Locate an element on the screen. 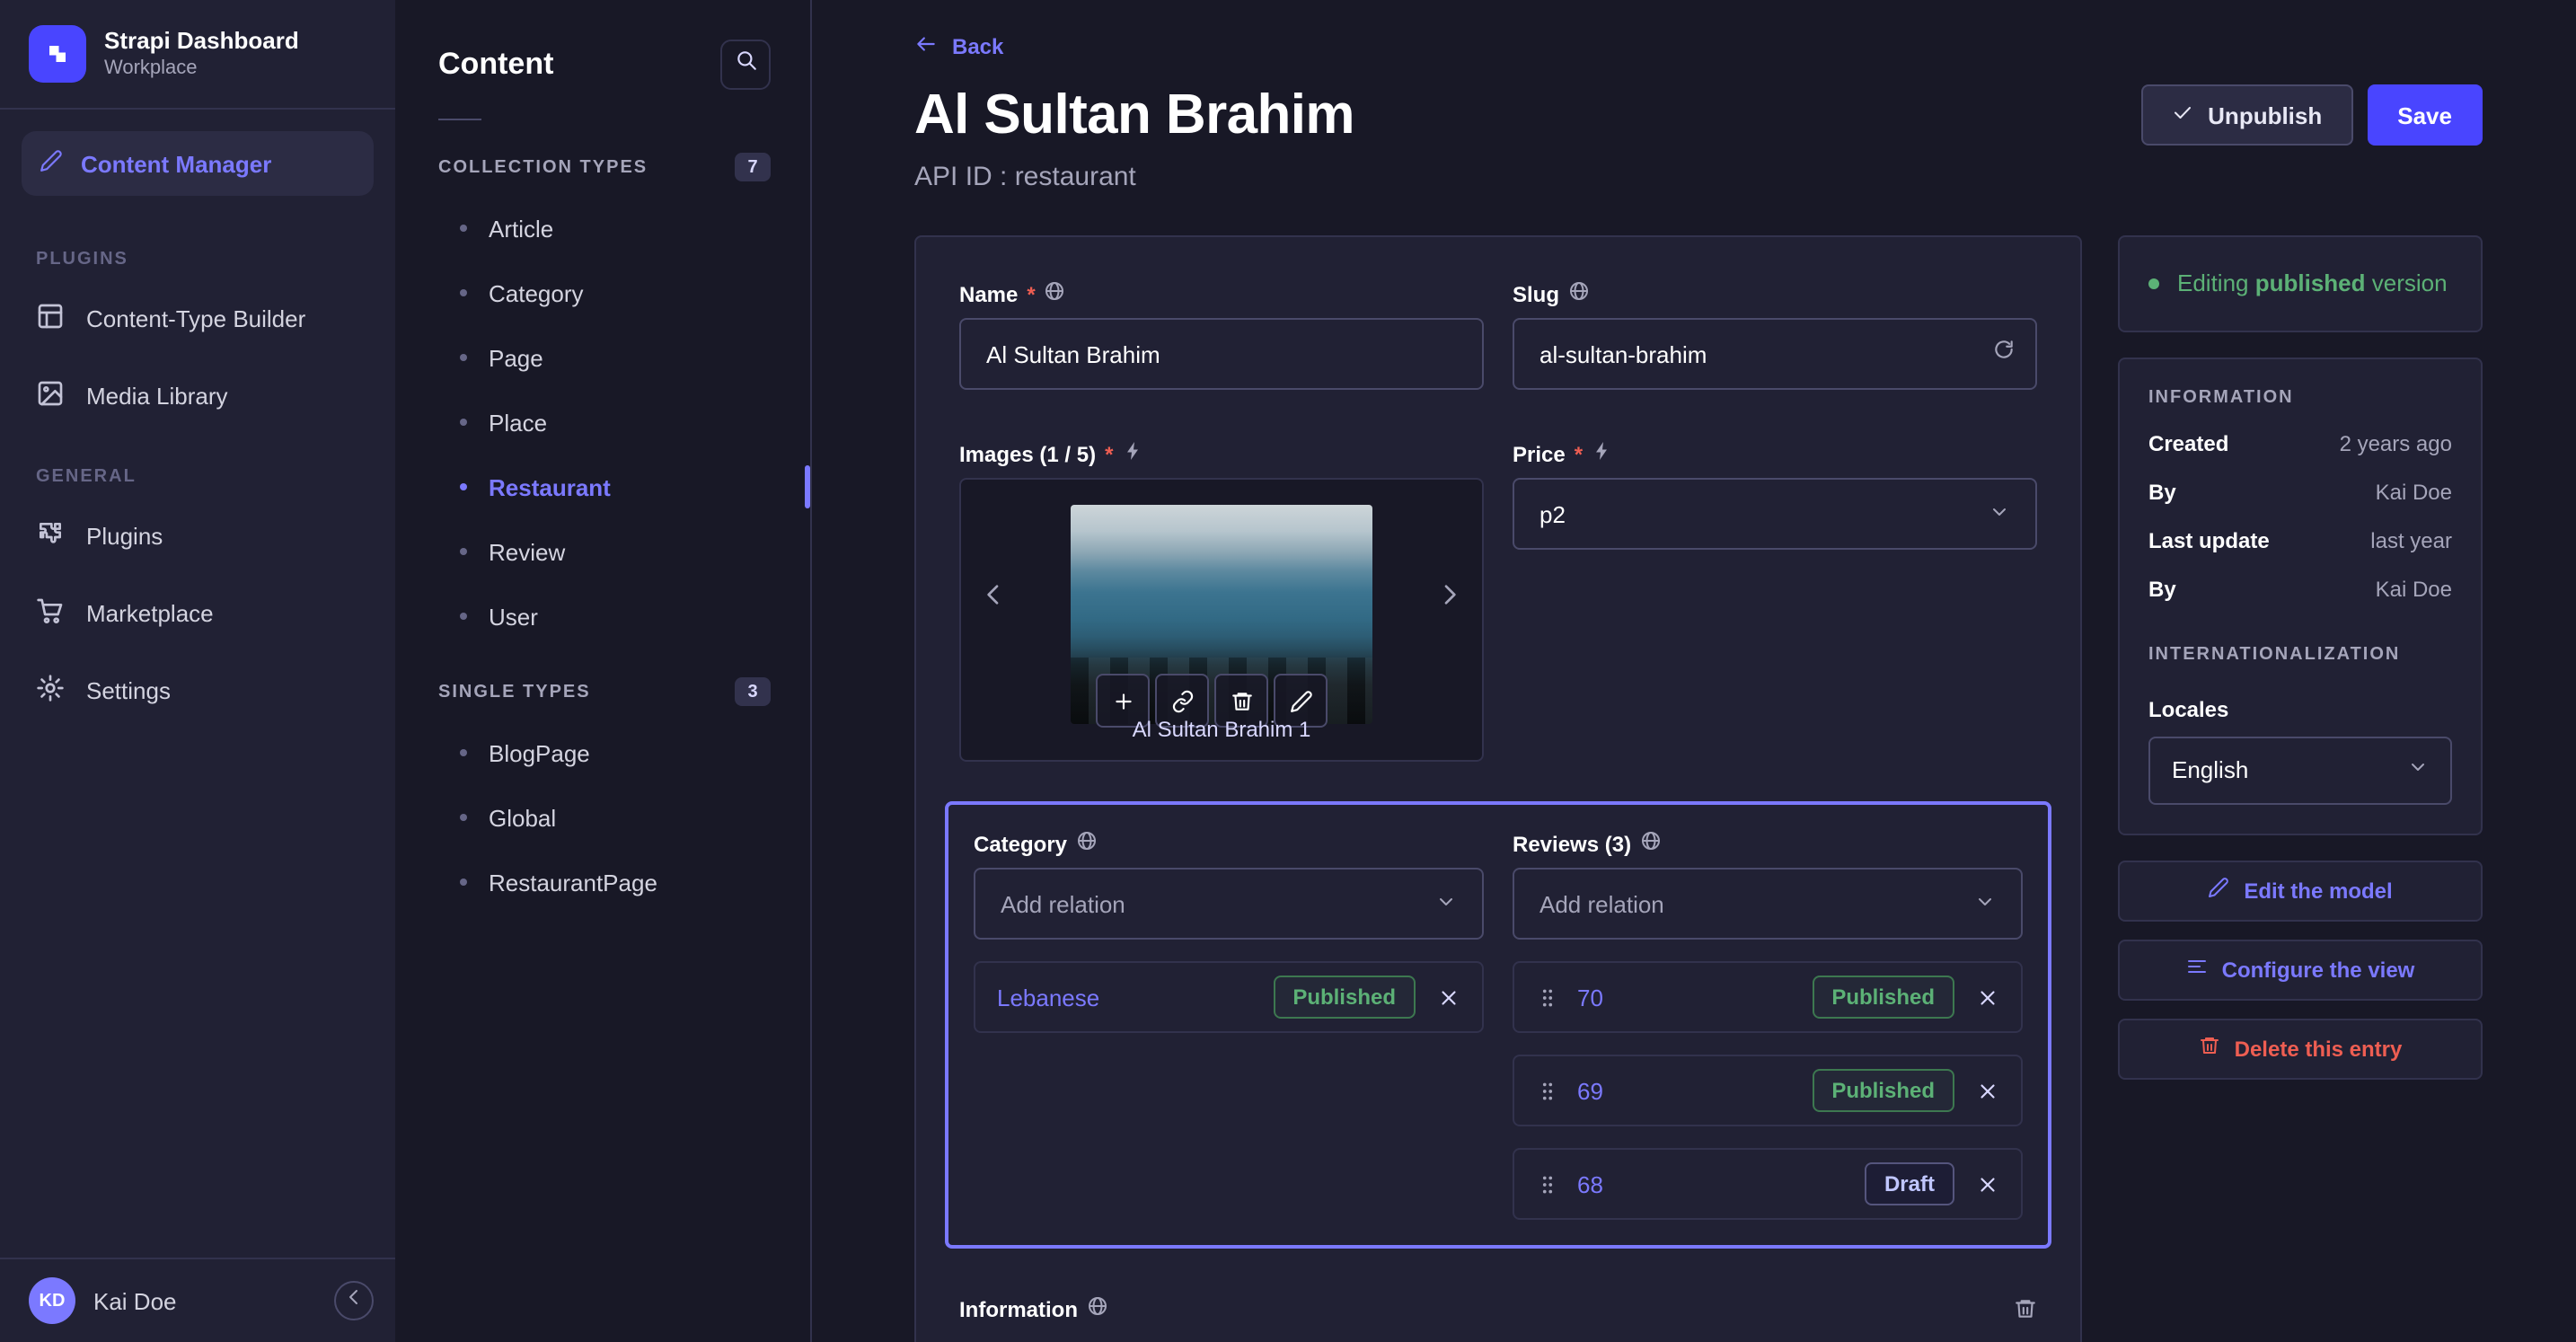  image-icon is located at coordinates (50, 396).